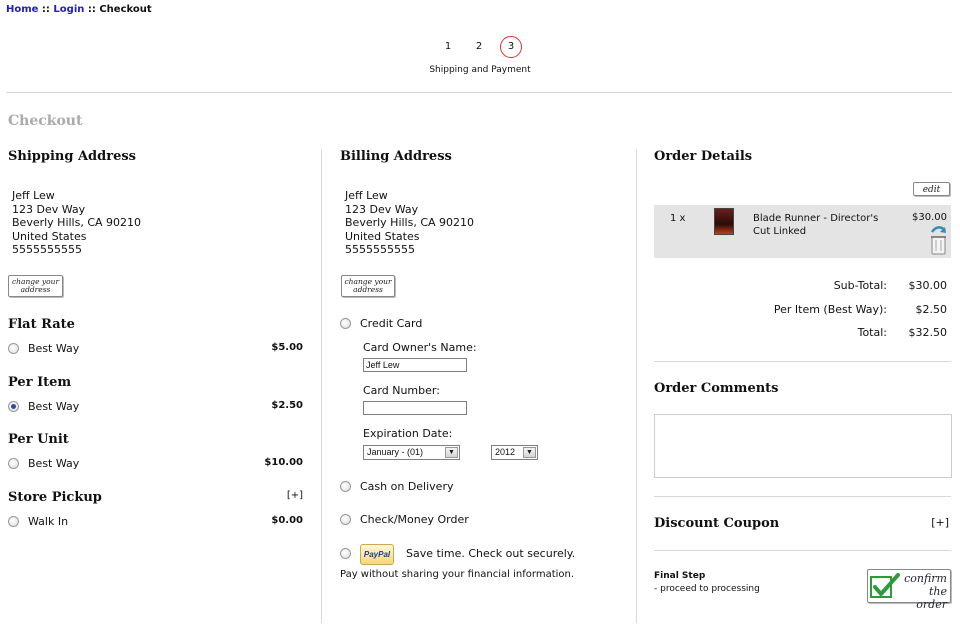  I want to click on shipping-group-flat-rate: Flat Rate, so click(41, 324).